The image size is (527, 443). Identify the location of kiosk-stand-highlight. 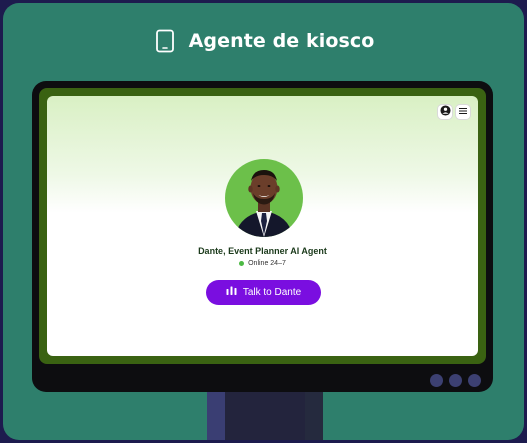
(216, 415).